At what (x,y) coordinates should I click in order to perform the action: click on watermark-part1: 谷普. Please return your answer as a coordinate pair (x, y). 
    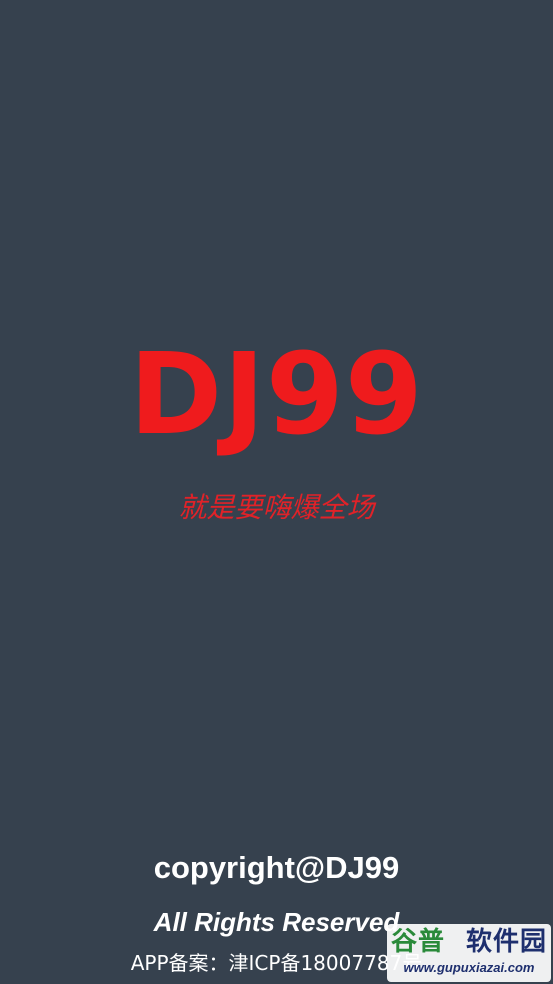
    Looking at the image, I should click on (418, 942).